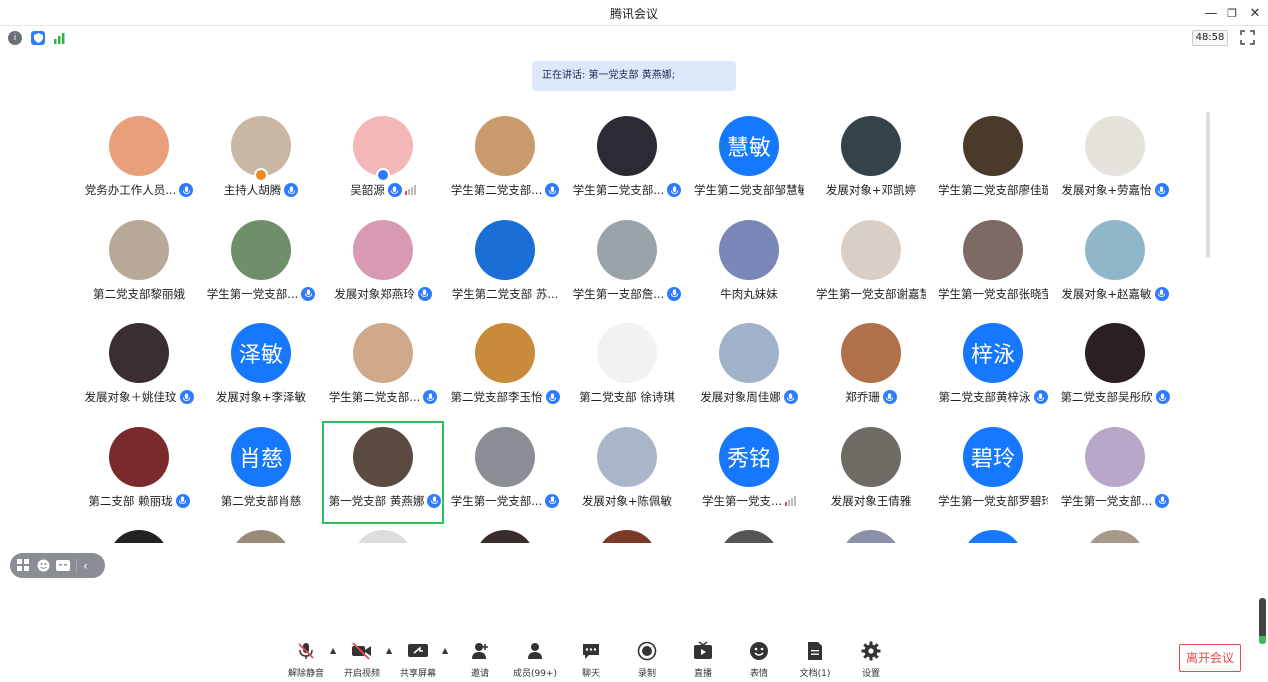 This screenshot has width=1268, height=682. What do you see at coordinates (139, 265) in the screenshot?
I see `participant-tile: 第二党支部黎丽娥` at bounding box center [139, 265].